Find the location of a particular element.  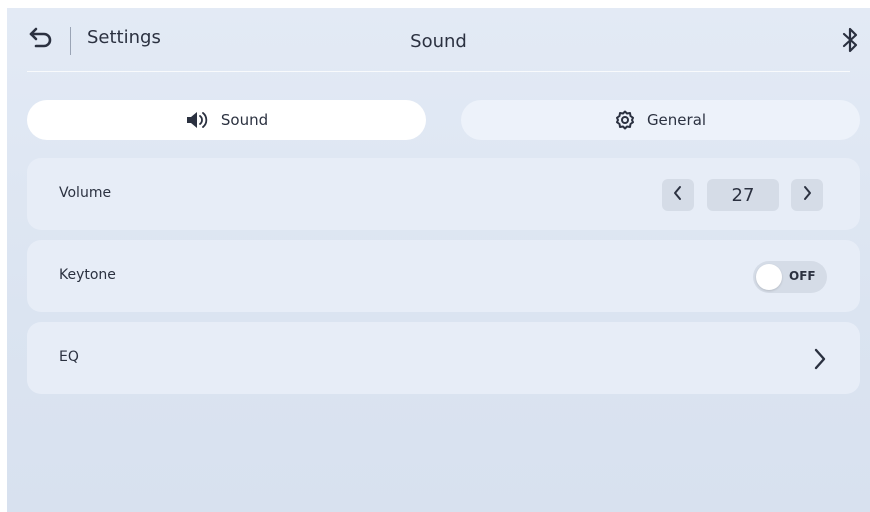

settings-breadcrumb: Settings is located at coordinates (124, 37).